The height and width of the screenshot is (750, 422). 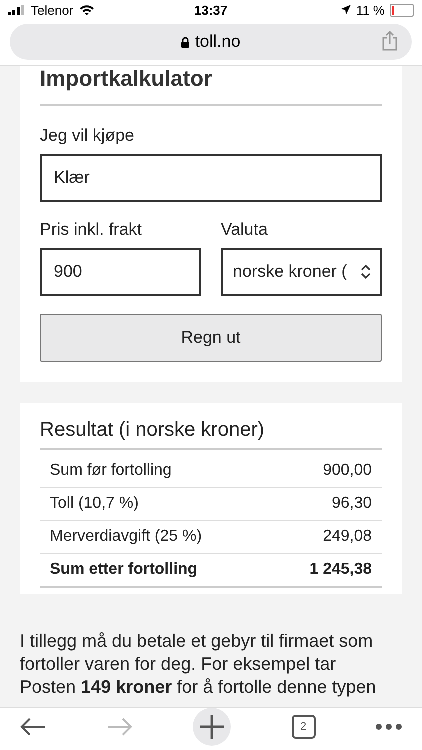 I want to click on row-value: 96,30, so click(x=352, y=504).